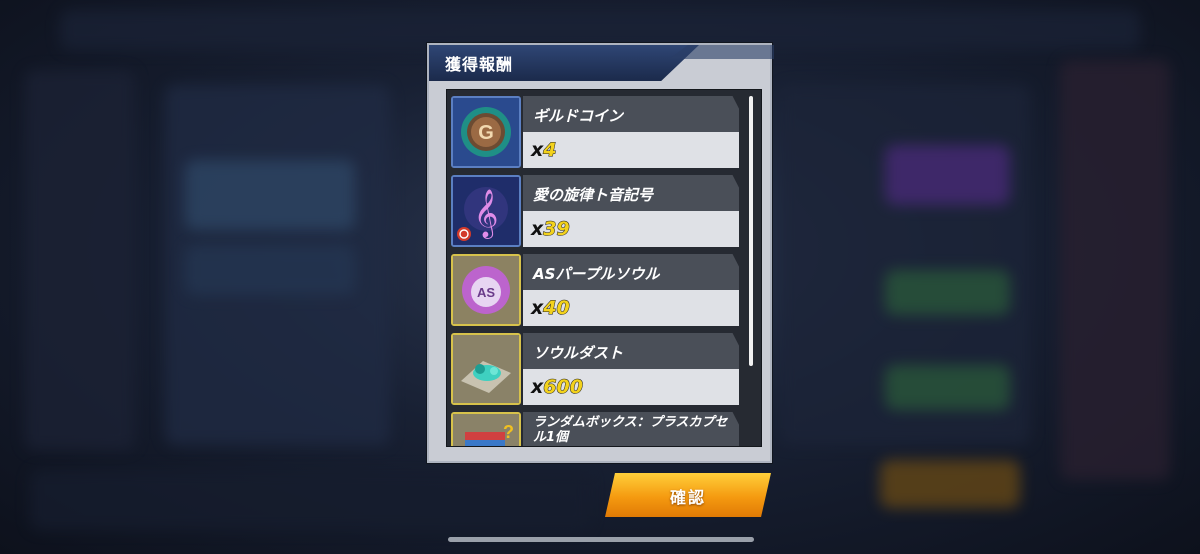 The height and width of the screenshot is (554, 1200). I want to click on treble-clef-icon: 𝄞, so click(486, 211).